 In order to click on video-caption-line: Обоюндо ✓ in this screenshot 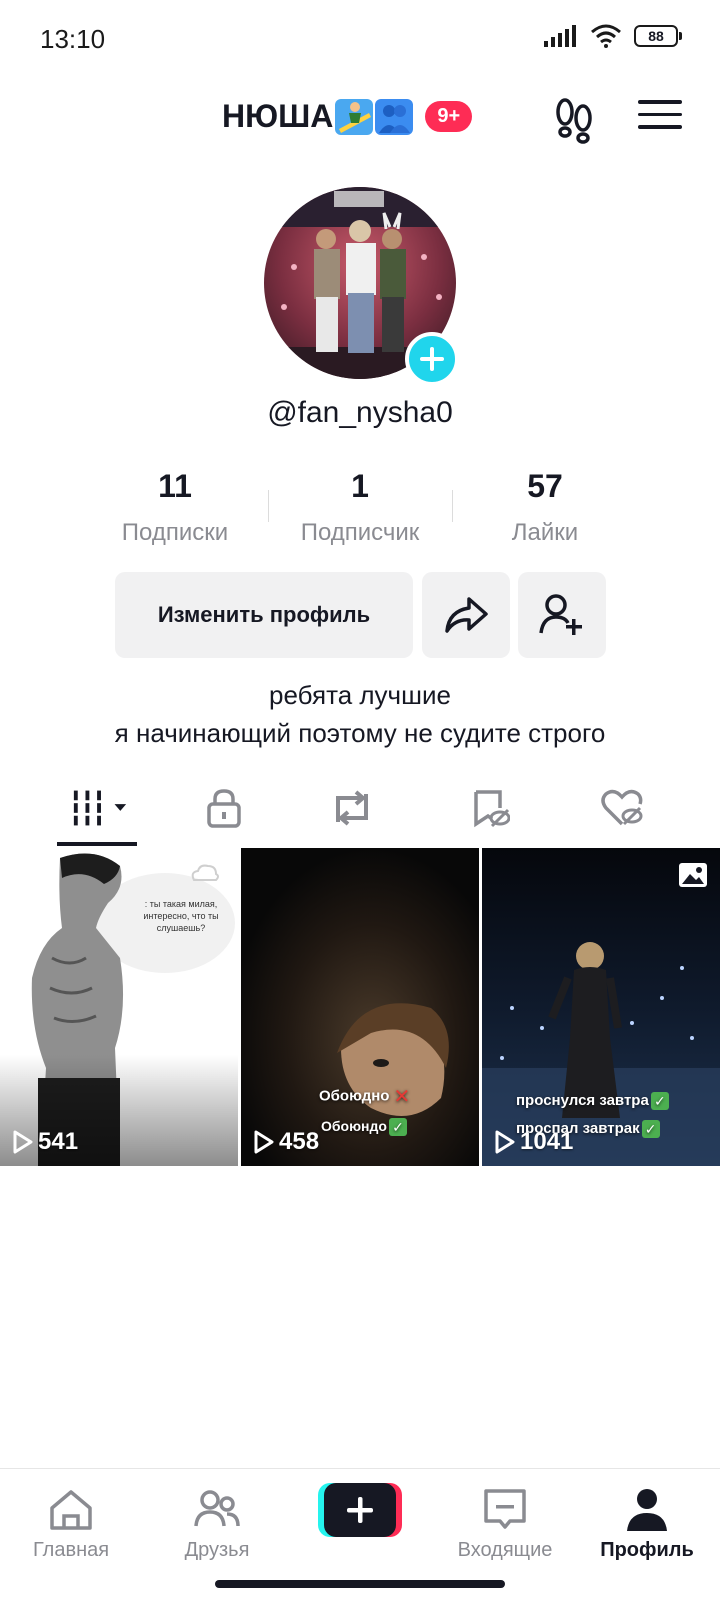, I will do `click(364, 1127)`.